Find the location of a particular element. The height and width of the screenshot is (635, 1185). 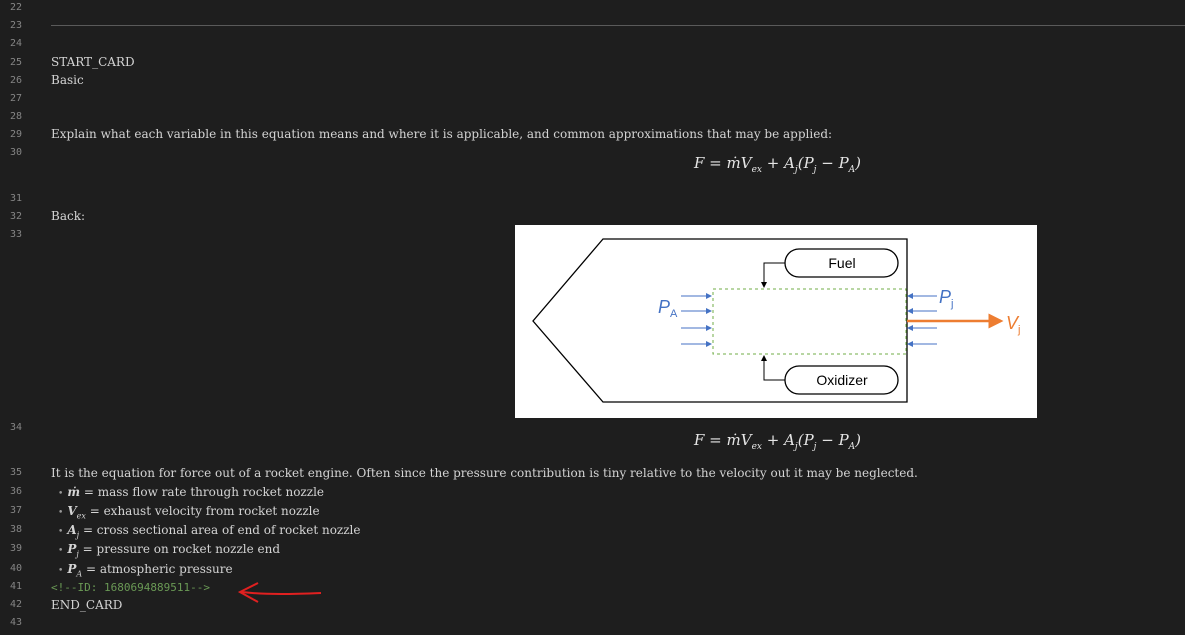

line-number: 31 is located at coordinates (16, 198).